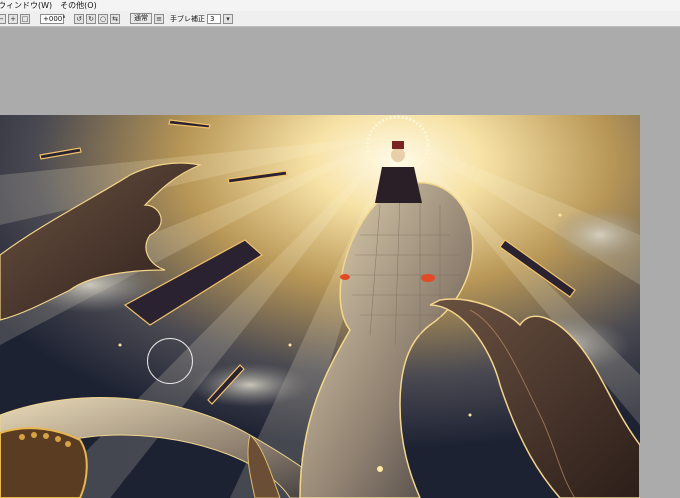  I want to click on rotate-left-icon: ↺, so click(79, 18).